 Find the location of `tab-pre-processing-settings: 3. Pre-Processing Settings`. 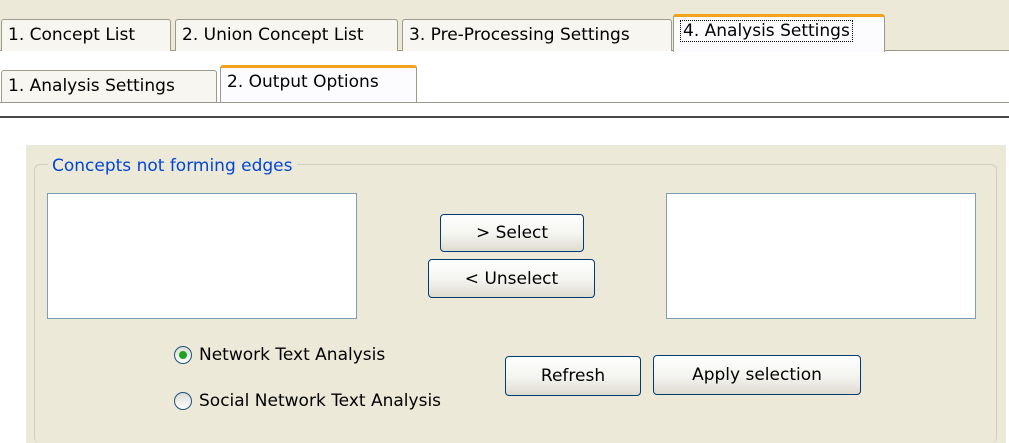

tab-pre-processing-settings: 3. Pre-Processing Settings is located at coordinates (537, 35).